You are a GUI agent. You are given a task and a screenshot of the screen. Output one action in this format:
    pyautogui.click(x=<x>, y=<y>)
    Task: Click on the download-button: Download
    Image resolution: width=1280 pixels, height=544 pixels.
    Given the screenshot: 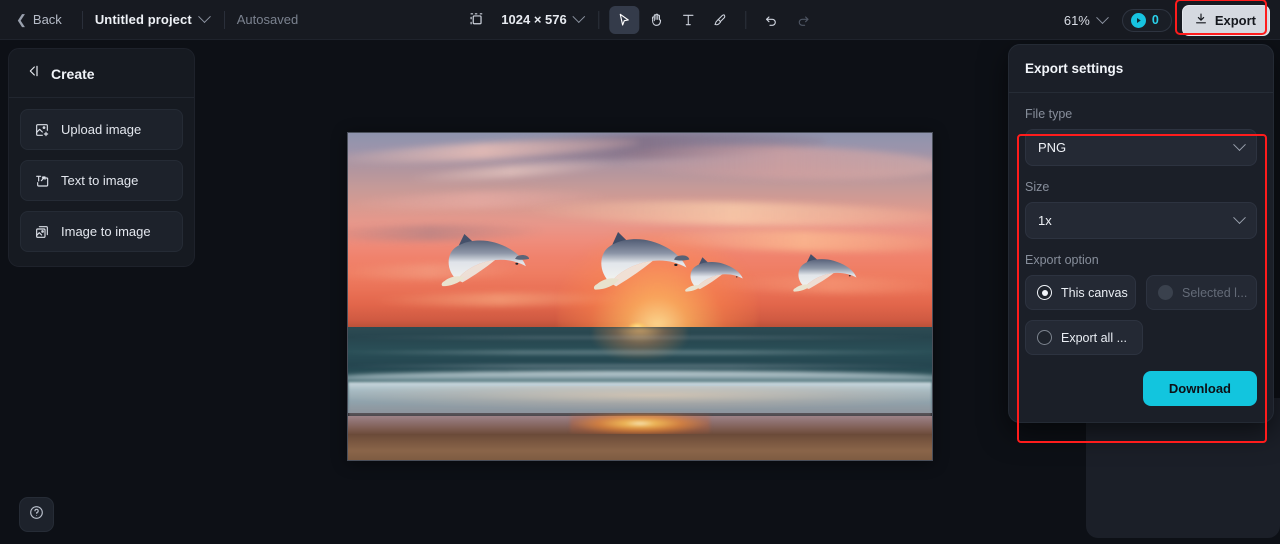 What is the action you would take?
    pyautogui.click(x=1199, y=388)
    